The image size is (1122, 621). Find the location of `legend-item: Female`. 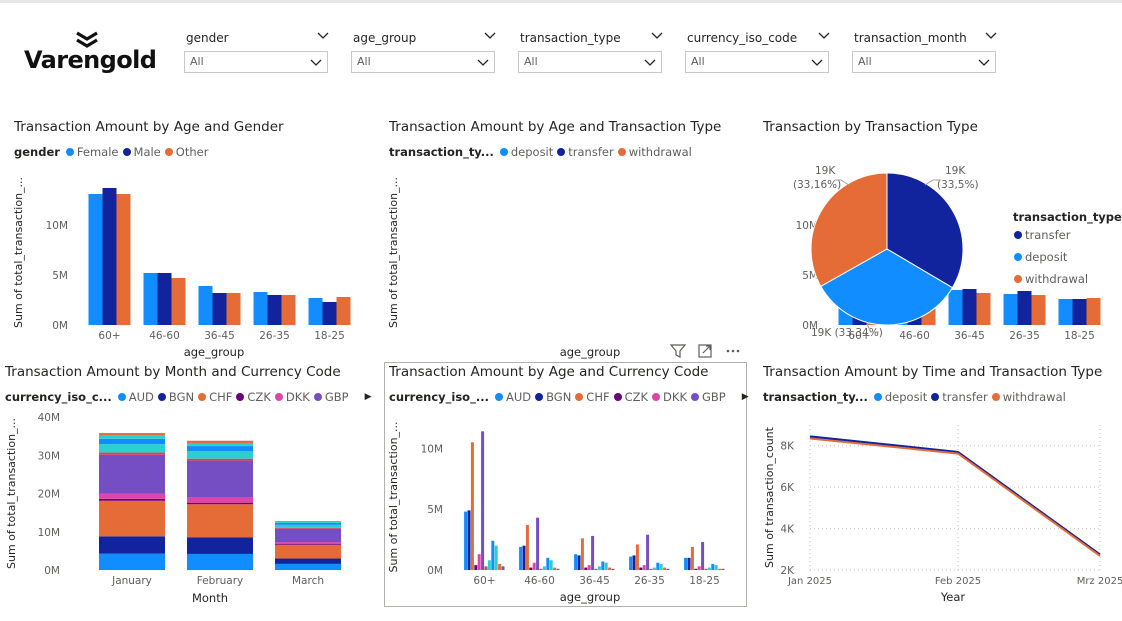

legend-item: Female is located at coordinates (92, 152).